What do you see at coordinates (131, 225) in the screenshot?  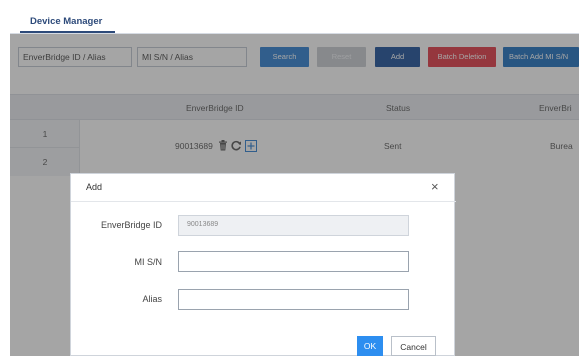 I see `enverbridge-id-label: EnverBridge ID` at bounding box center [131, 225].